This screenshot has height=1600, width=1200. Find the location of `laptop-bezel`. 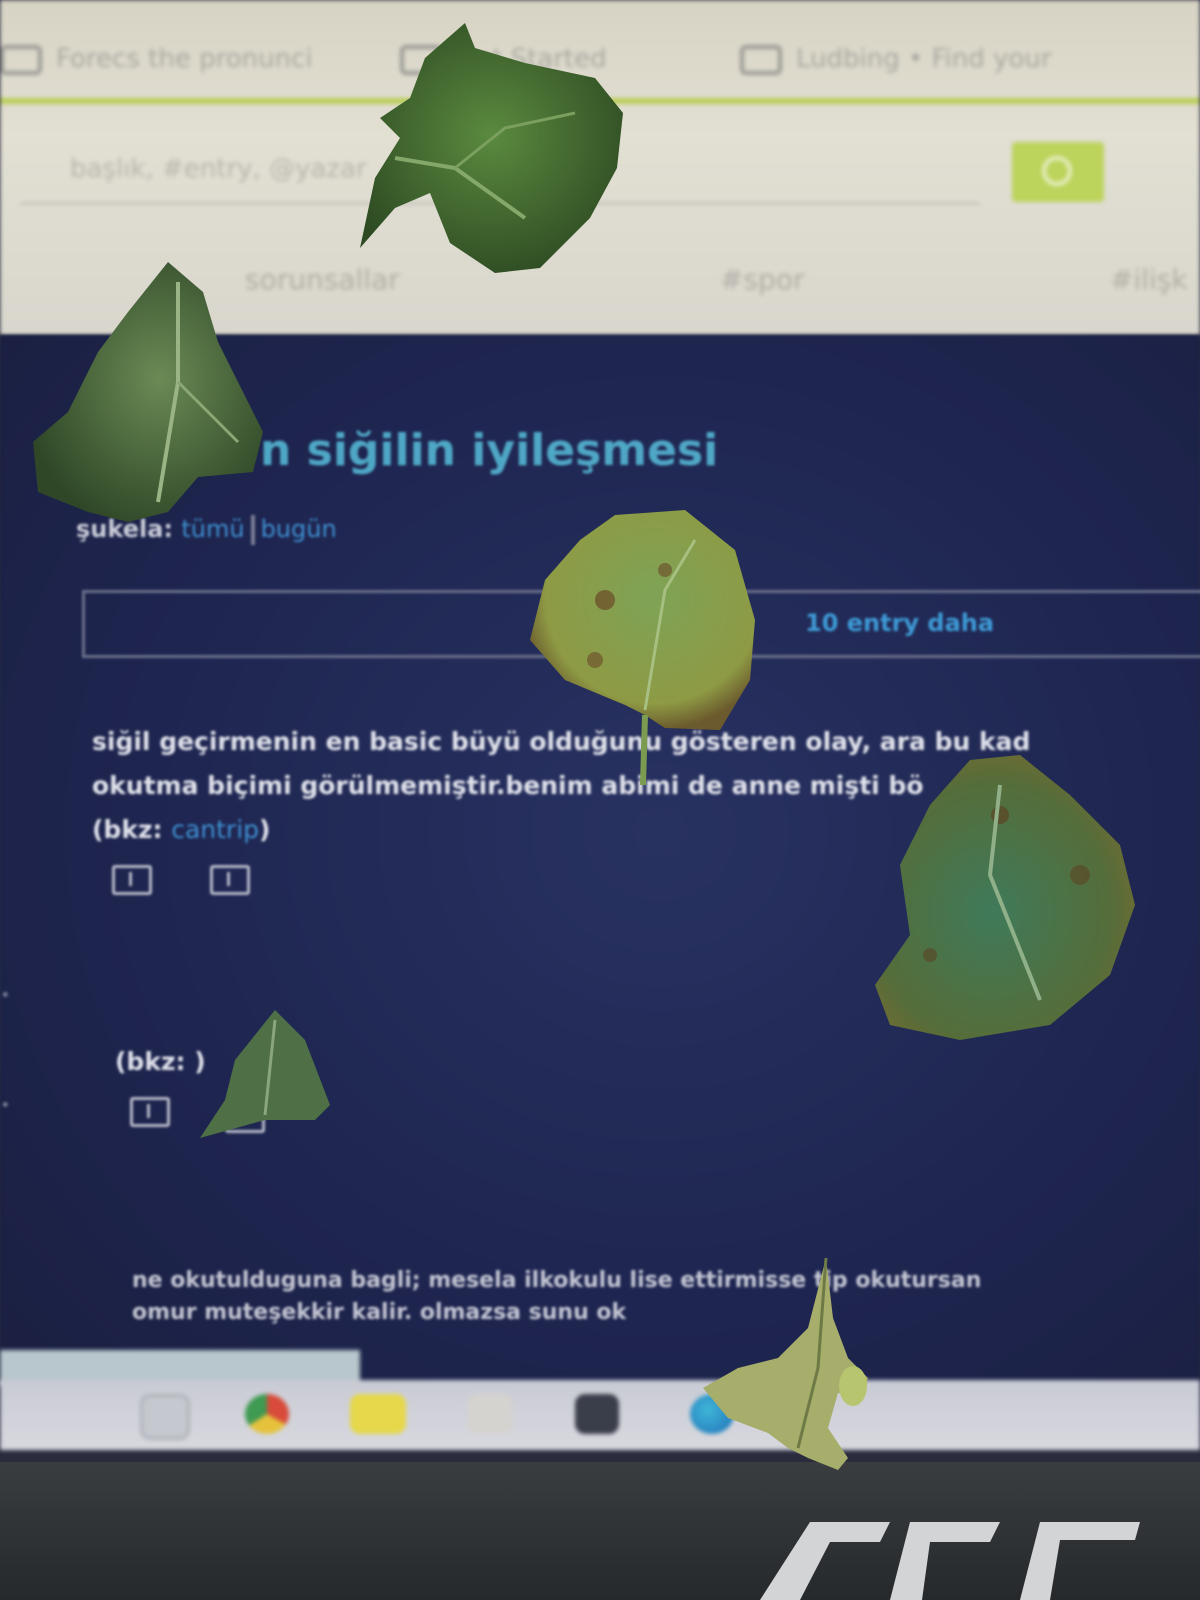

laptop-bezel is located at coordinates (600, 1531).